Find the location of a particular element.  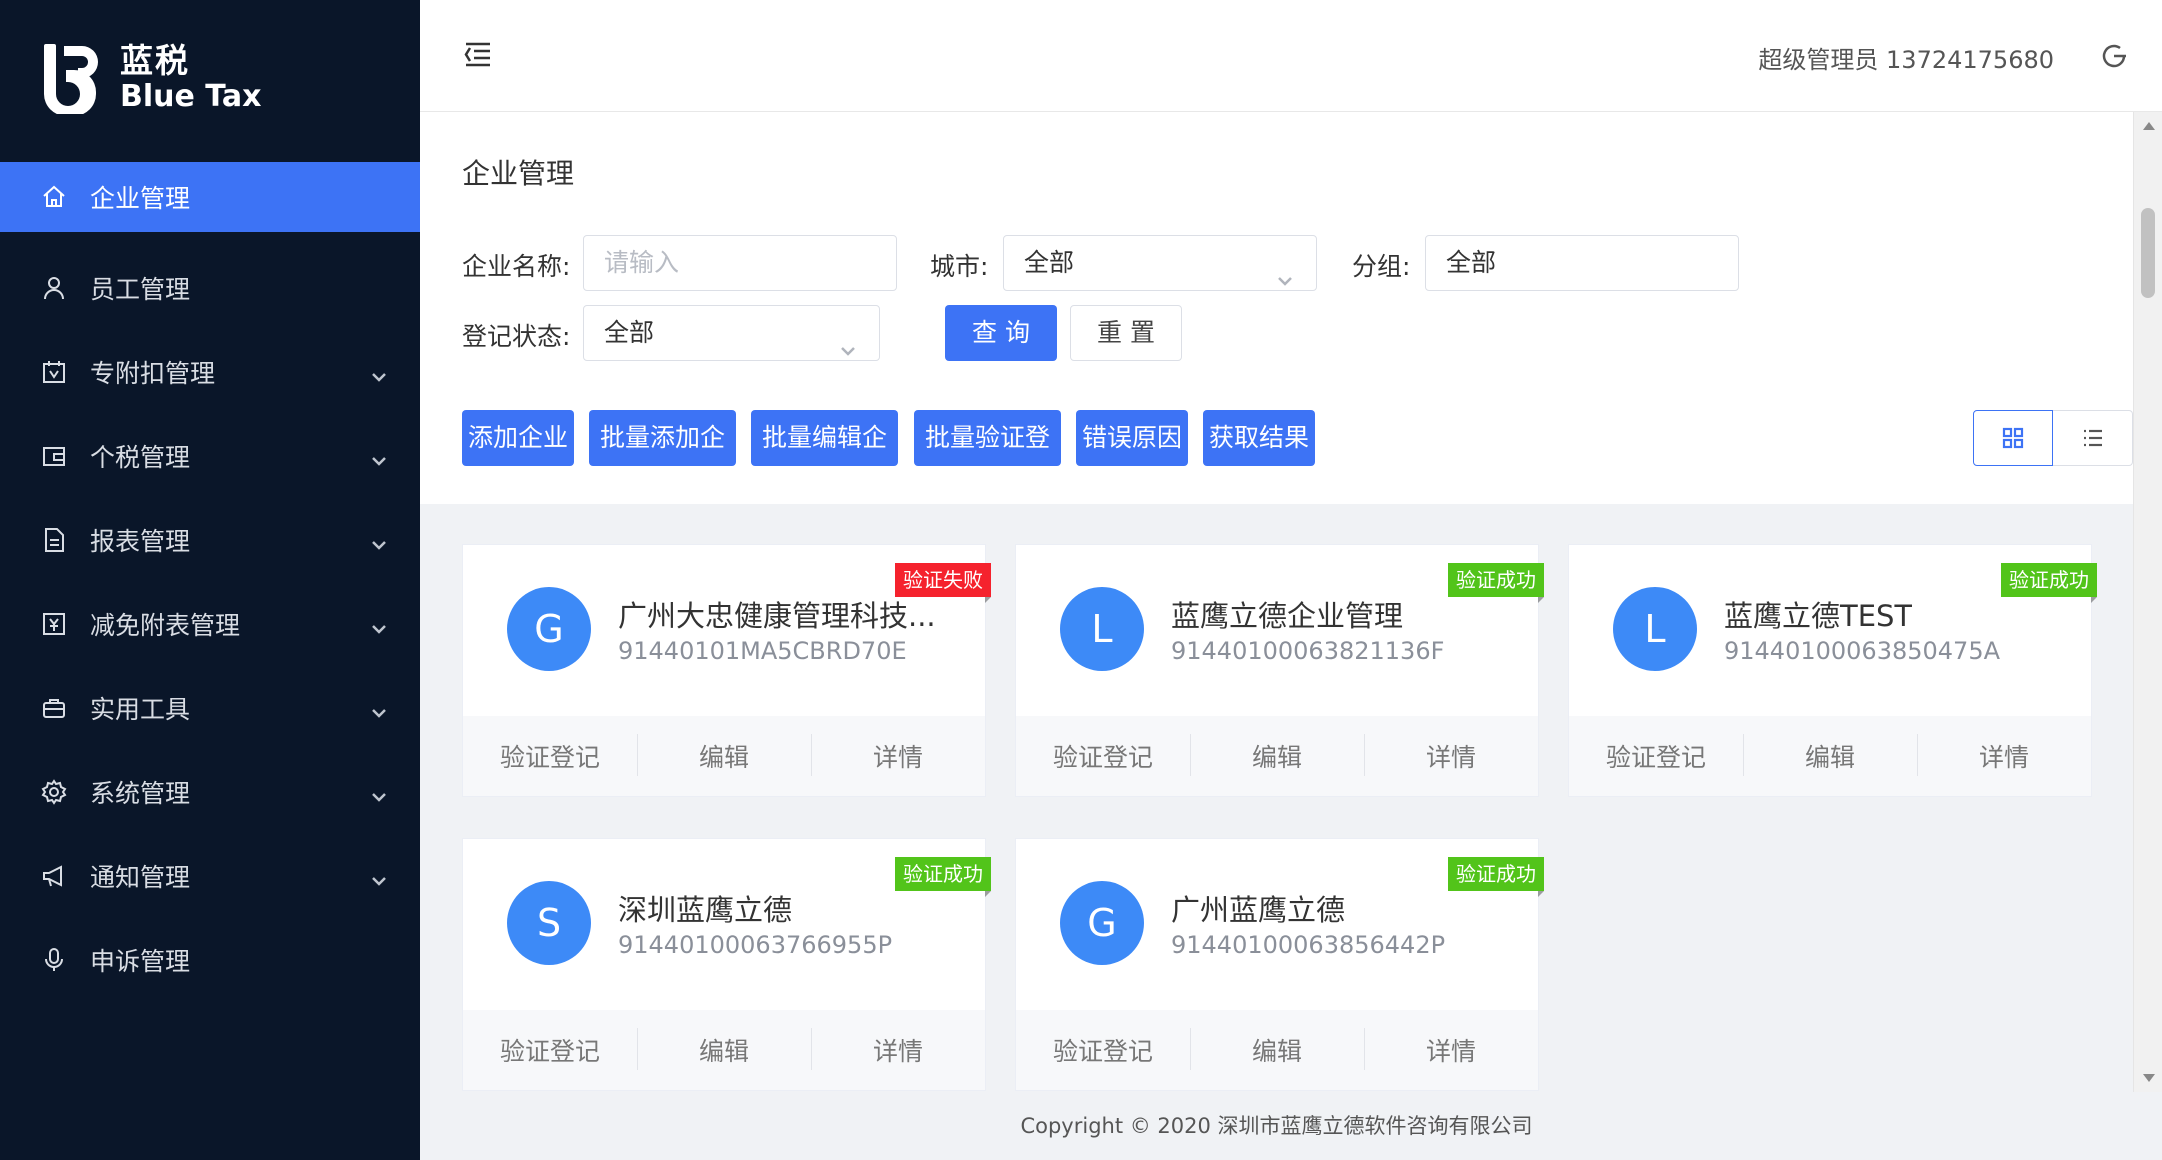

company-tax-code: 91440100063821136F is located at coordinates (1308, 651).